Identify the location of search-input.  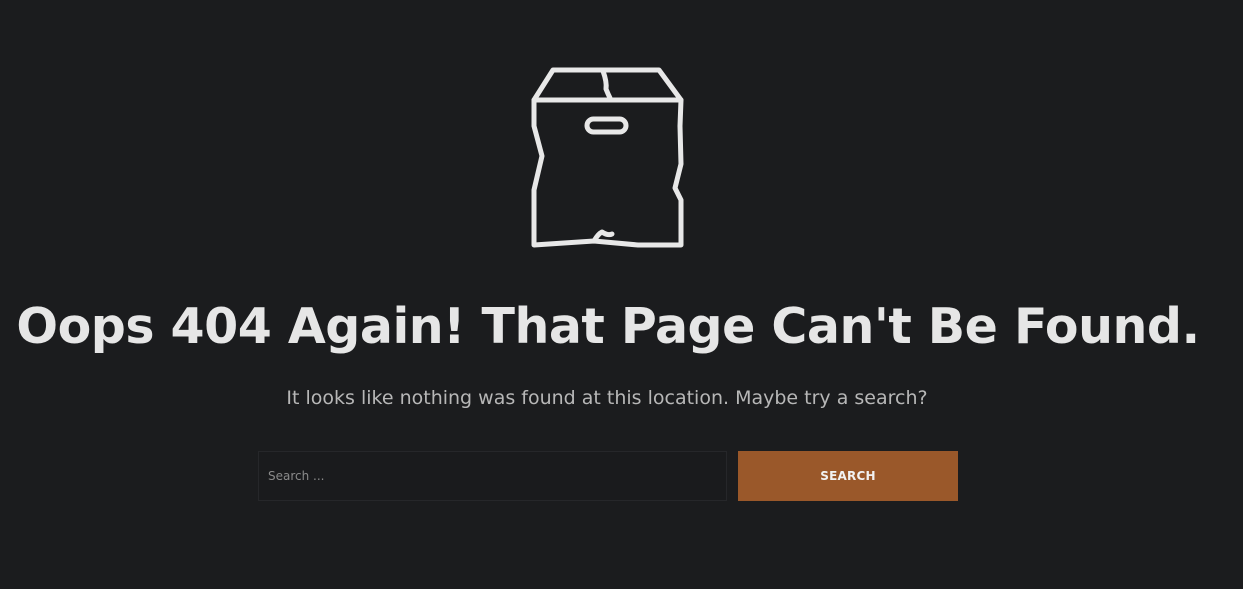
(492, 476).